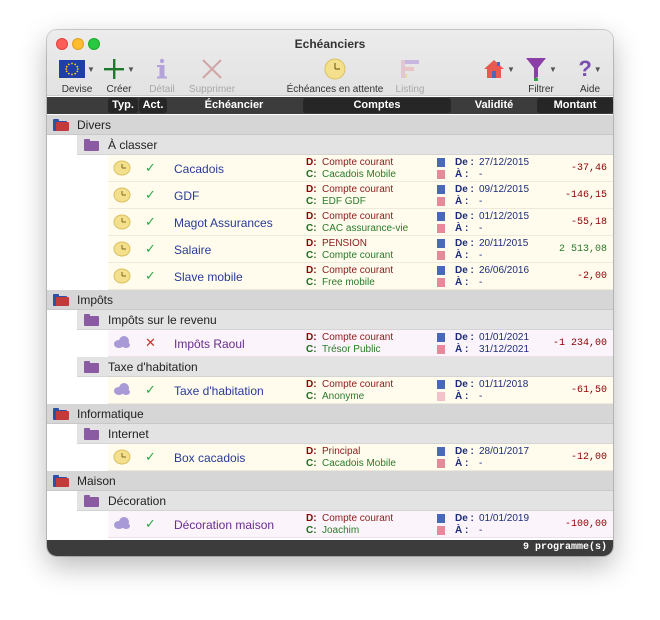 Image resolution: width=660 pixels, height=620 pixels. What do you see at coordinates (330, 414) in the screenshot?
I see `category-row: Informatique` at bounding box center [330, 414].